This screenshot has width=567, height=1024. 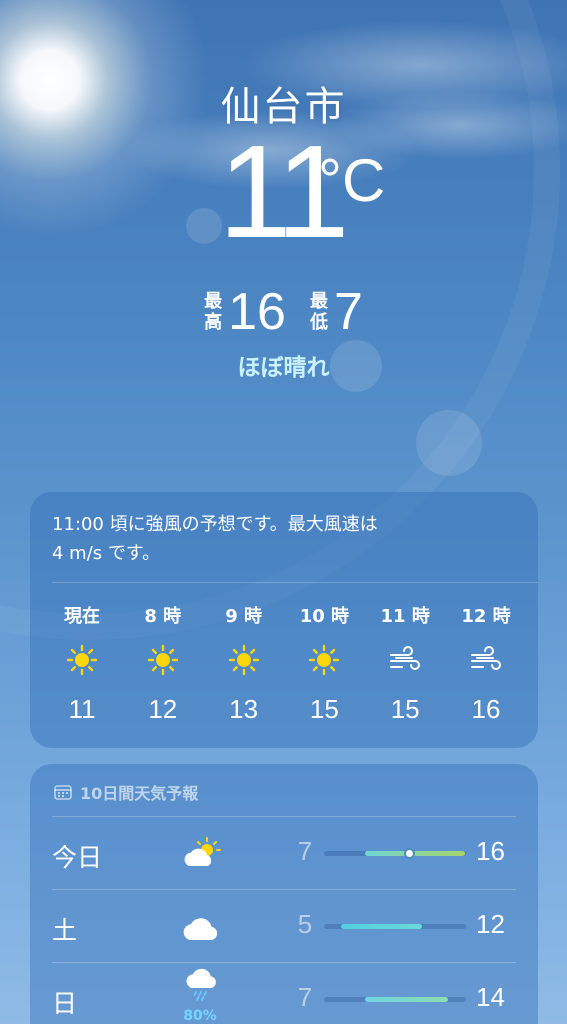 What do you see at coordinates (305, 924) in the screenshot?
I see `low-temp: 5` at bounding box center [305, 924].